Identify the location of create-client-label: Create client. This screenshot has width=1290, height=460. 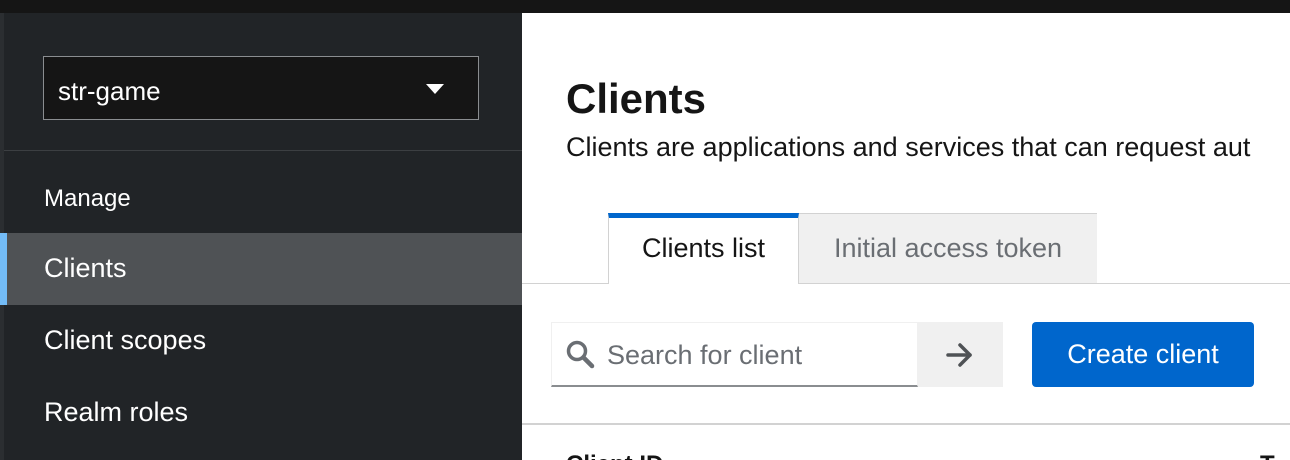
(1143, 354).